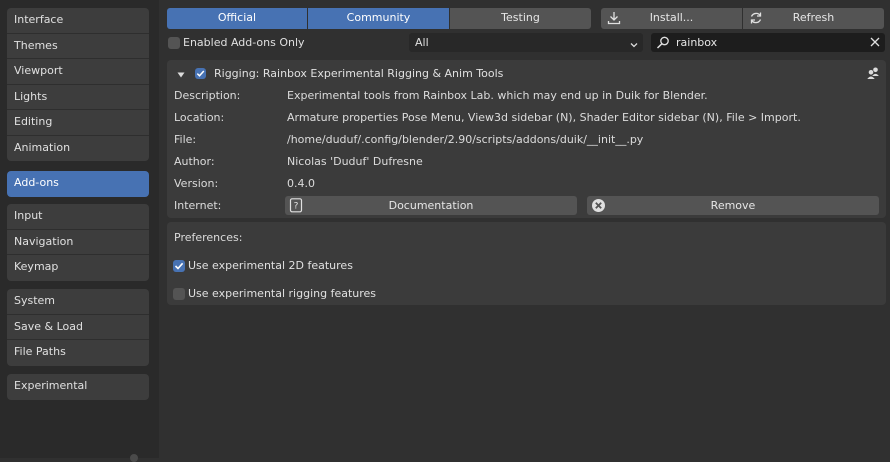 The image size is (890, 462). I want to click on chevron-down-icon, so click(634, 42).